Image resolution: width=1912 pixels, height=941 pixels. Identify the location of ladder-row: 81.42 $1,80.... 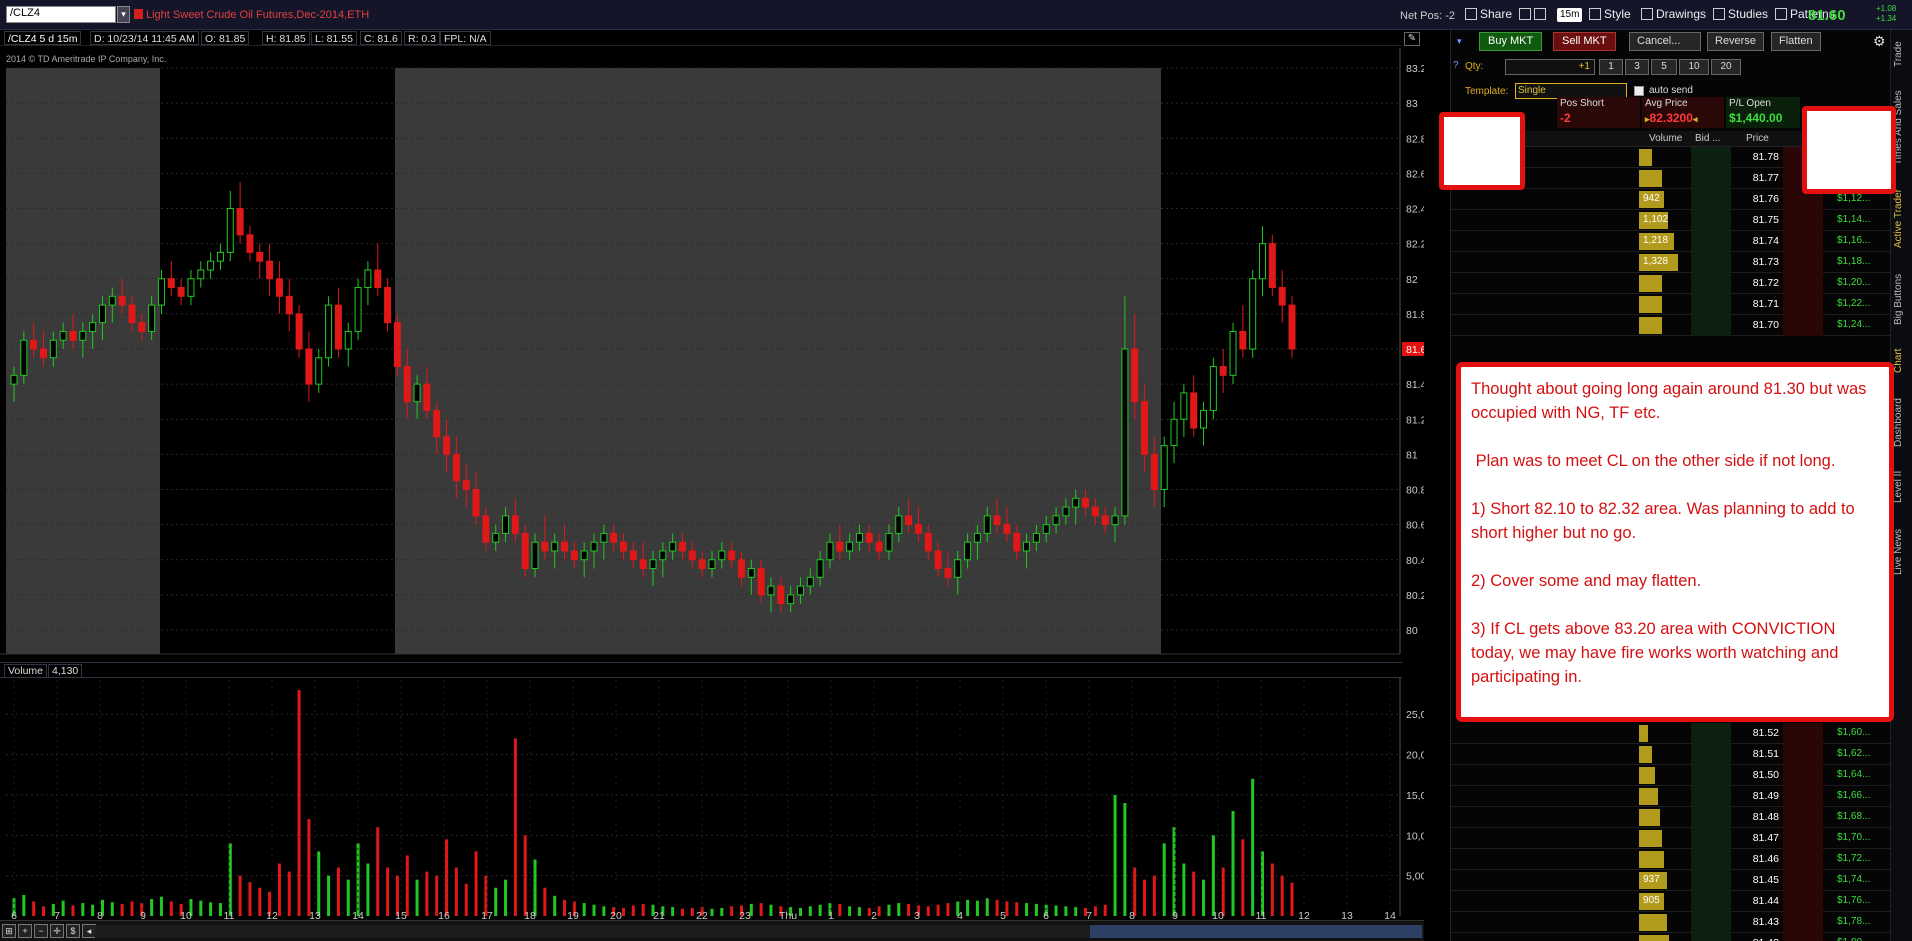
(1671, 937).